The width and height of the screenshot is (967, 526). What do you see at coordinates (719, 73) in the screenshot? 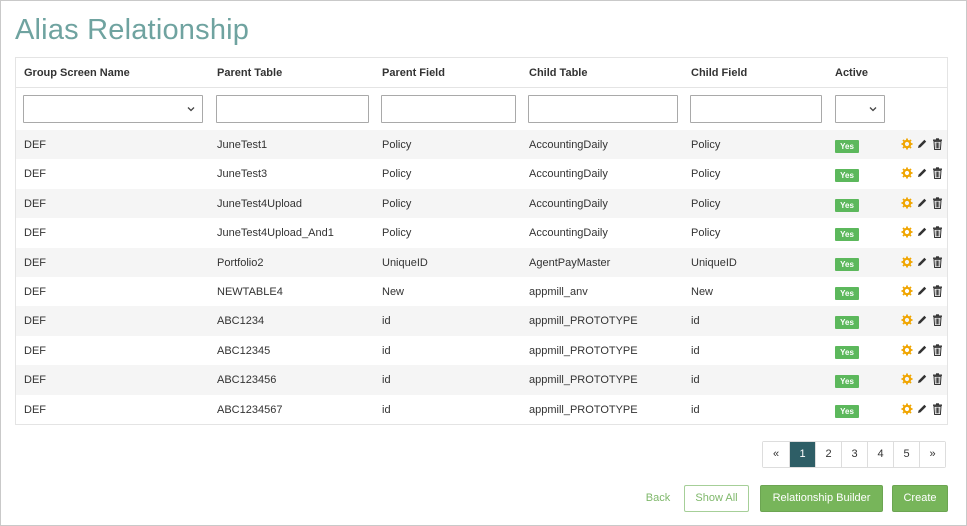
I see `column-header-child-field: Child Field` at bounding box center [719, 73].